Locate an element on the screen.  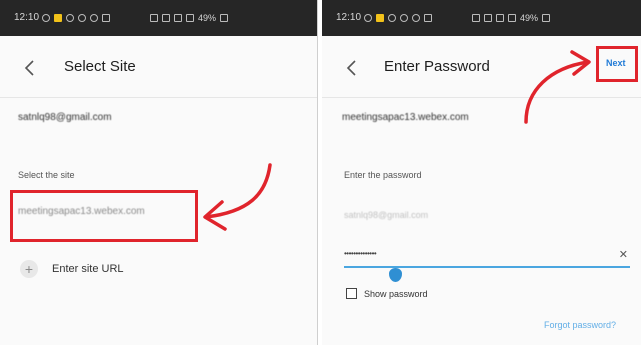
enter-site-url-button: + Enter site URL is located at coordinates (72, 269).